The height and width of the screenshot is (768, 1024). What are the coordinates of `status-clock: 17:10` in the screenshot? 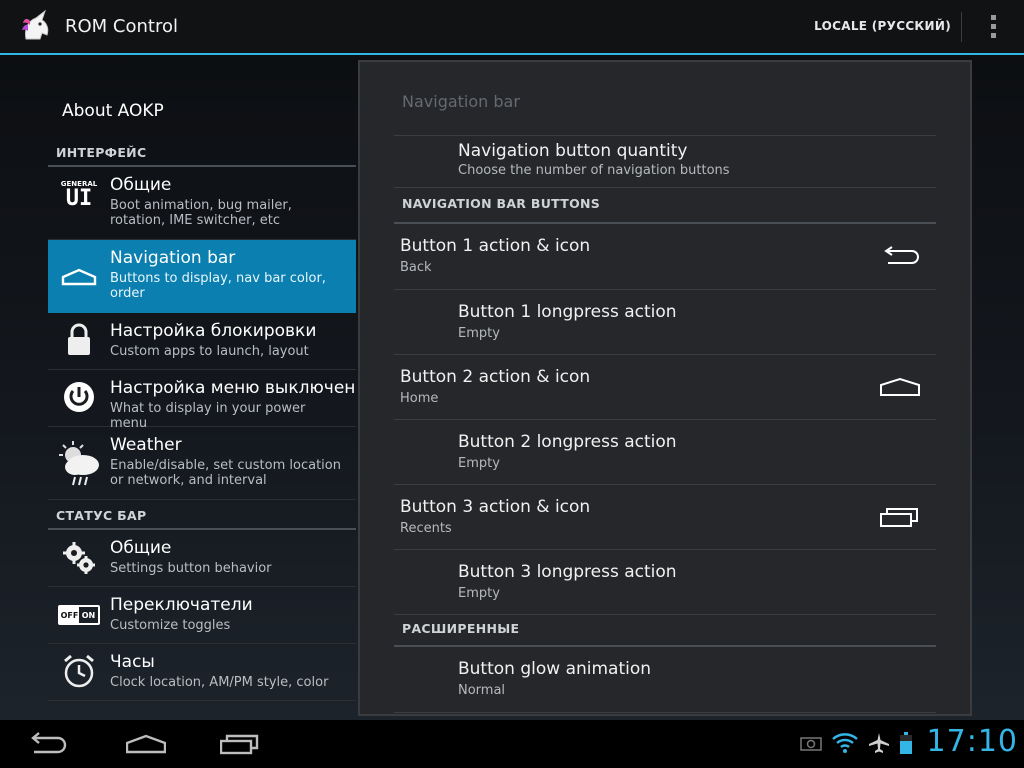 It's located at (972, 741).